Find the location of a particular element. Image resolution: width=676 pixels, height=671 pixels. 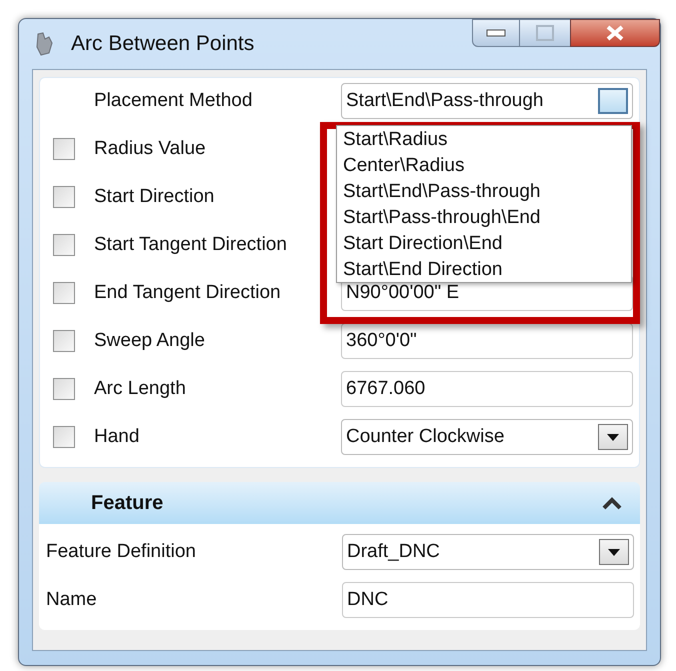

minimize-button is located at coordinates (496, 33).